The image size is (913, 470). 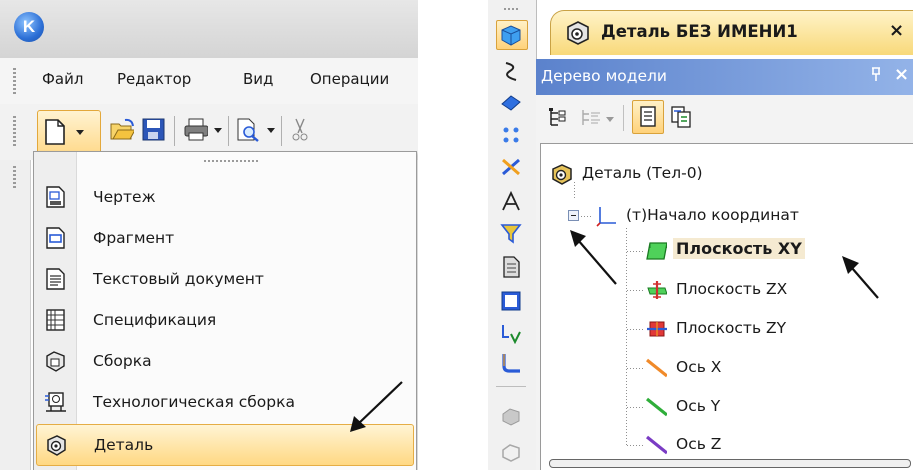 I want to click on tree-view-mode-icon, so click(x=591, y=117).